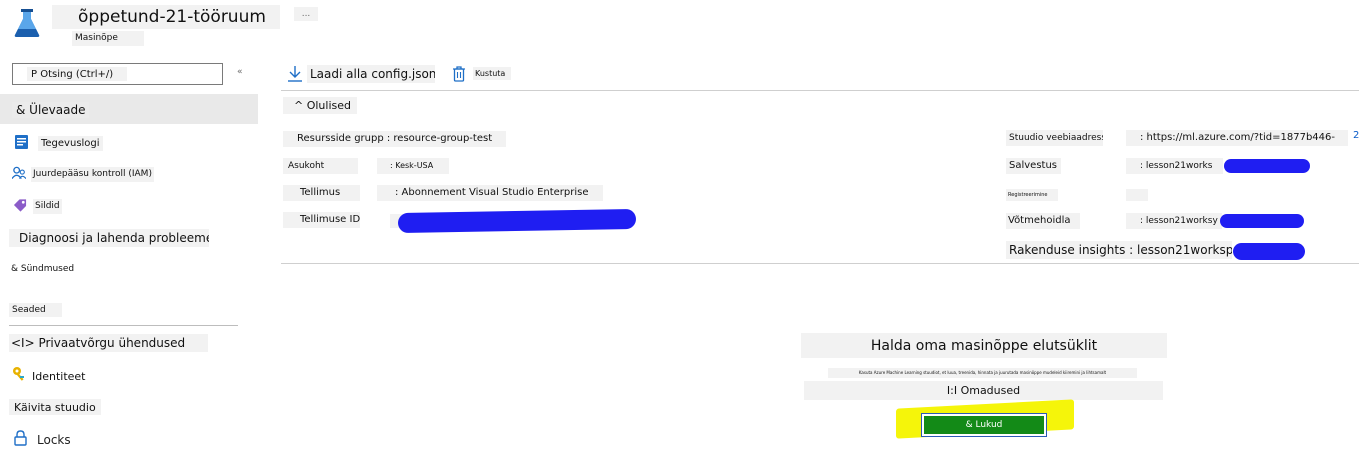 Image resolution: width=1359 pixels, height=473 pixels. I want to click on essentials-toggle: ^ Olulised, so click(320, 105).